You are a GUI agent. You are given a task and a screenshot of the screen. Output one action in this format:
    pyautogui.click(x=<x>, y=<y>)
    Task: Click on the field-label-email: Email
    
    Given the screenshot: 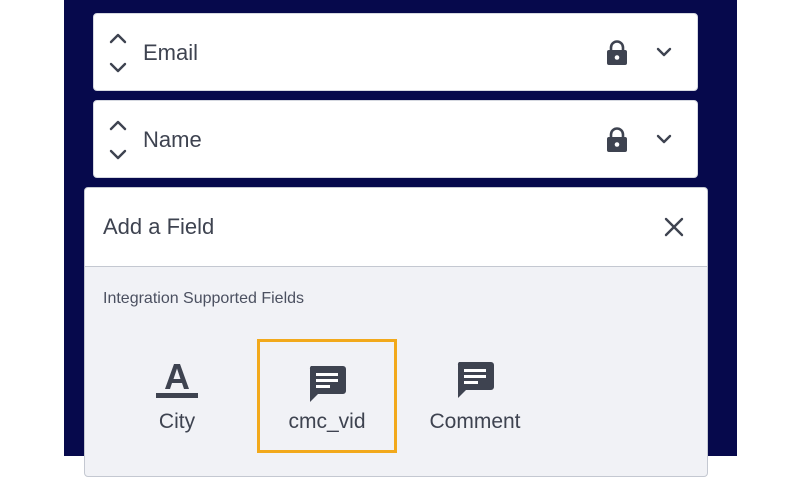 What is the action you would take?
    pyautogui.click(x=171, y=52)
    